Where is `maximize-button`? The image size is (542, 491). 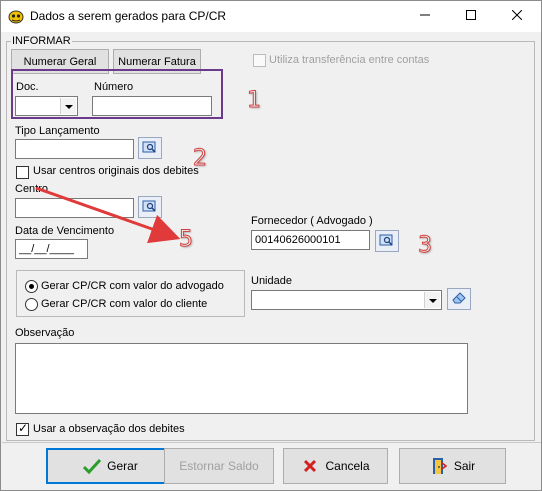
maximize-button is located at coordinates (471, 16).